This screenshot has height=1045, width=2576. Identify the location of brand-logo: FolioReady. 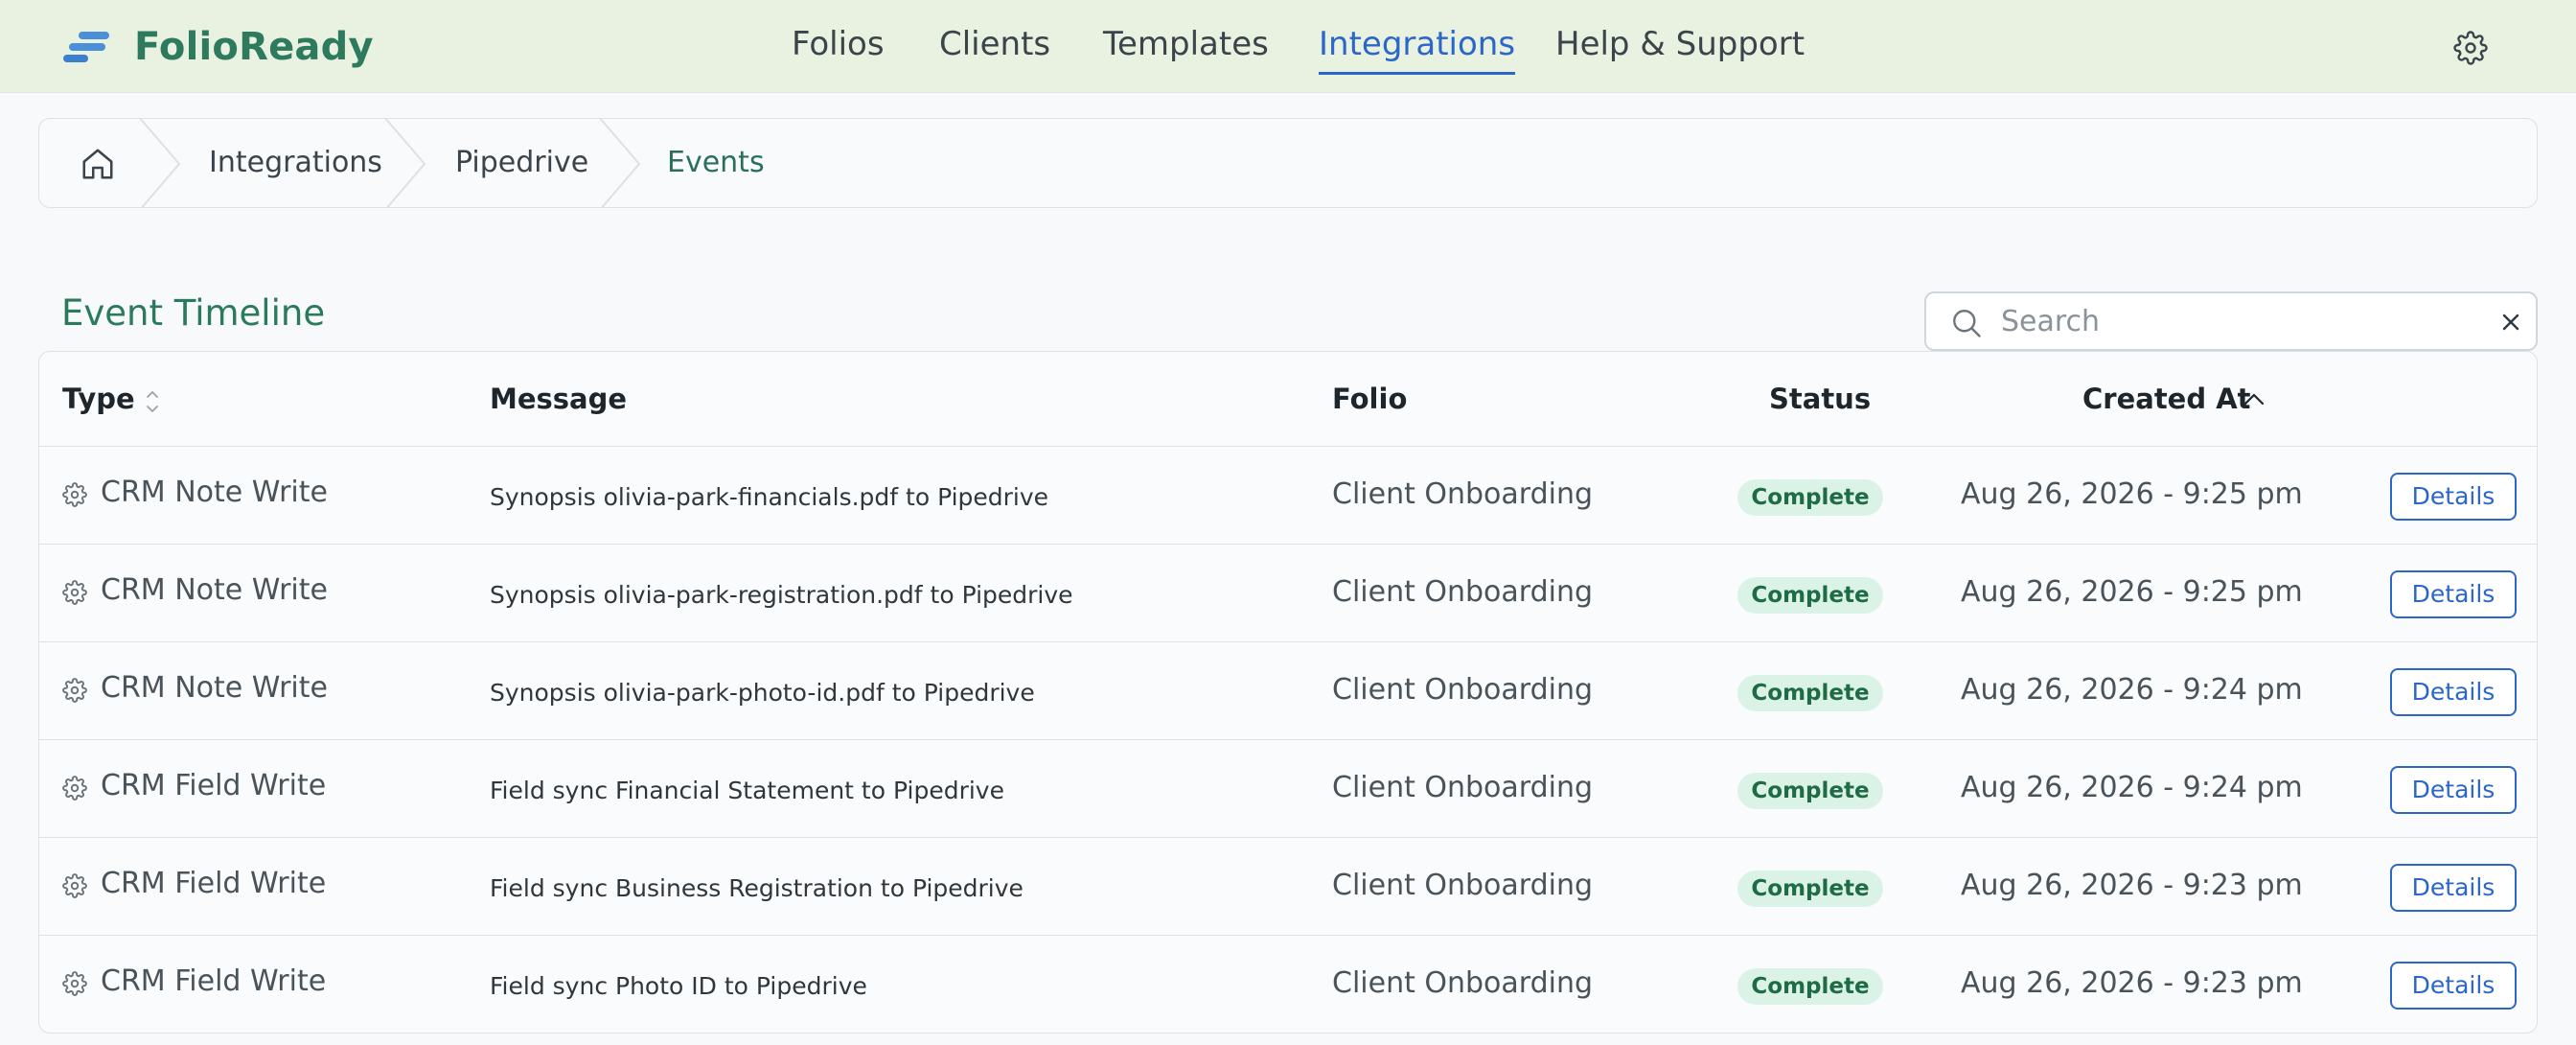
(218, 47).